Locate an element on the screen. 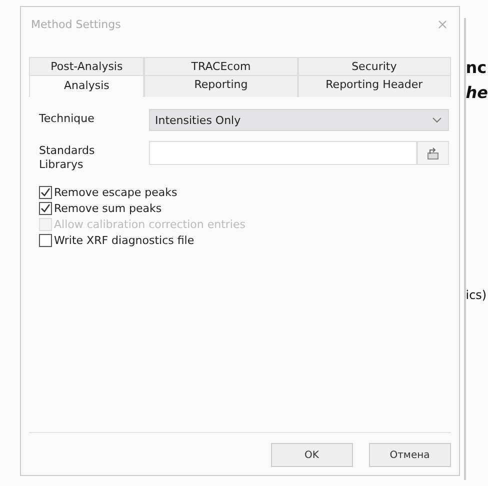  checkbox-label: Remove escape peaks is located at coordinates (116, 192).